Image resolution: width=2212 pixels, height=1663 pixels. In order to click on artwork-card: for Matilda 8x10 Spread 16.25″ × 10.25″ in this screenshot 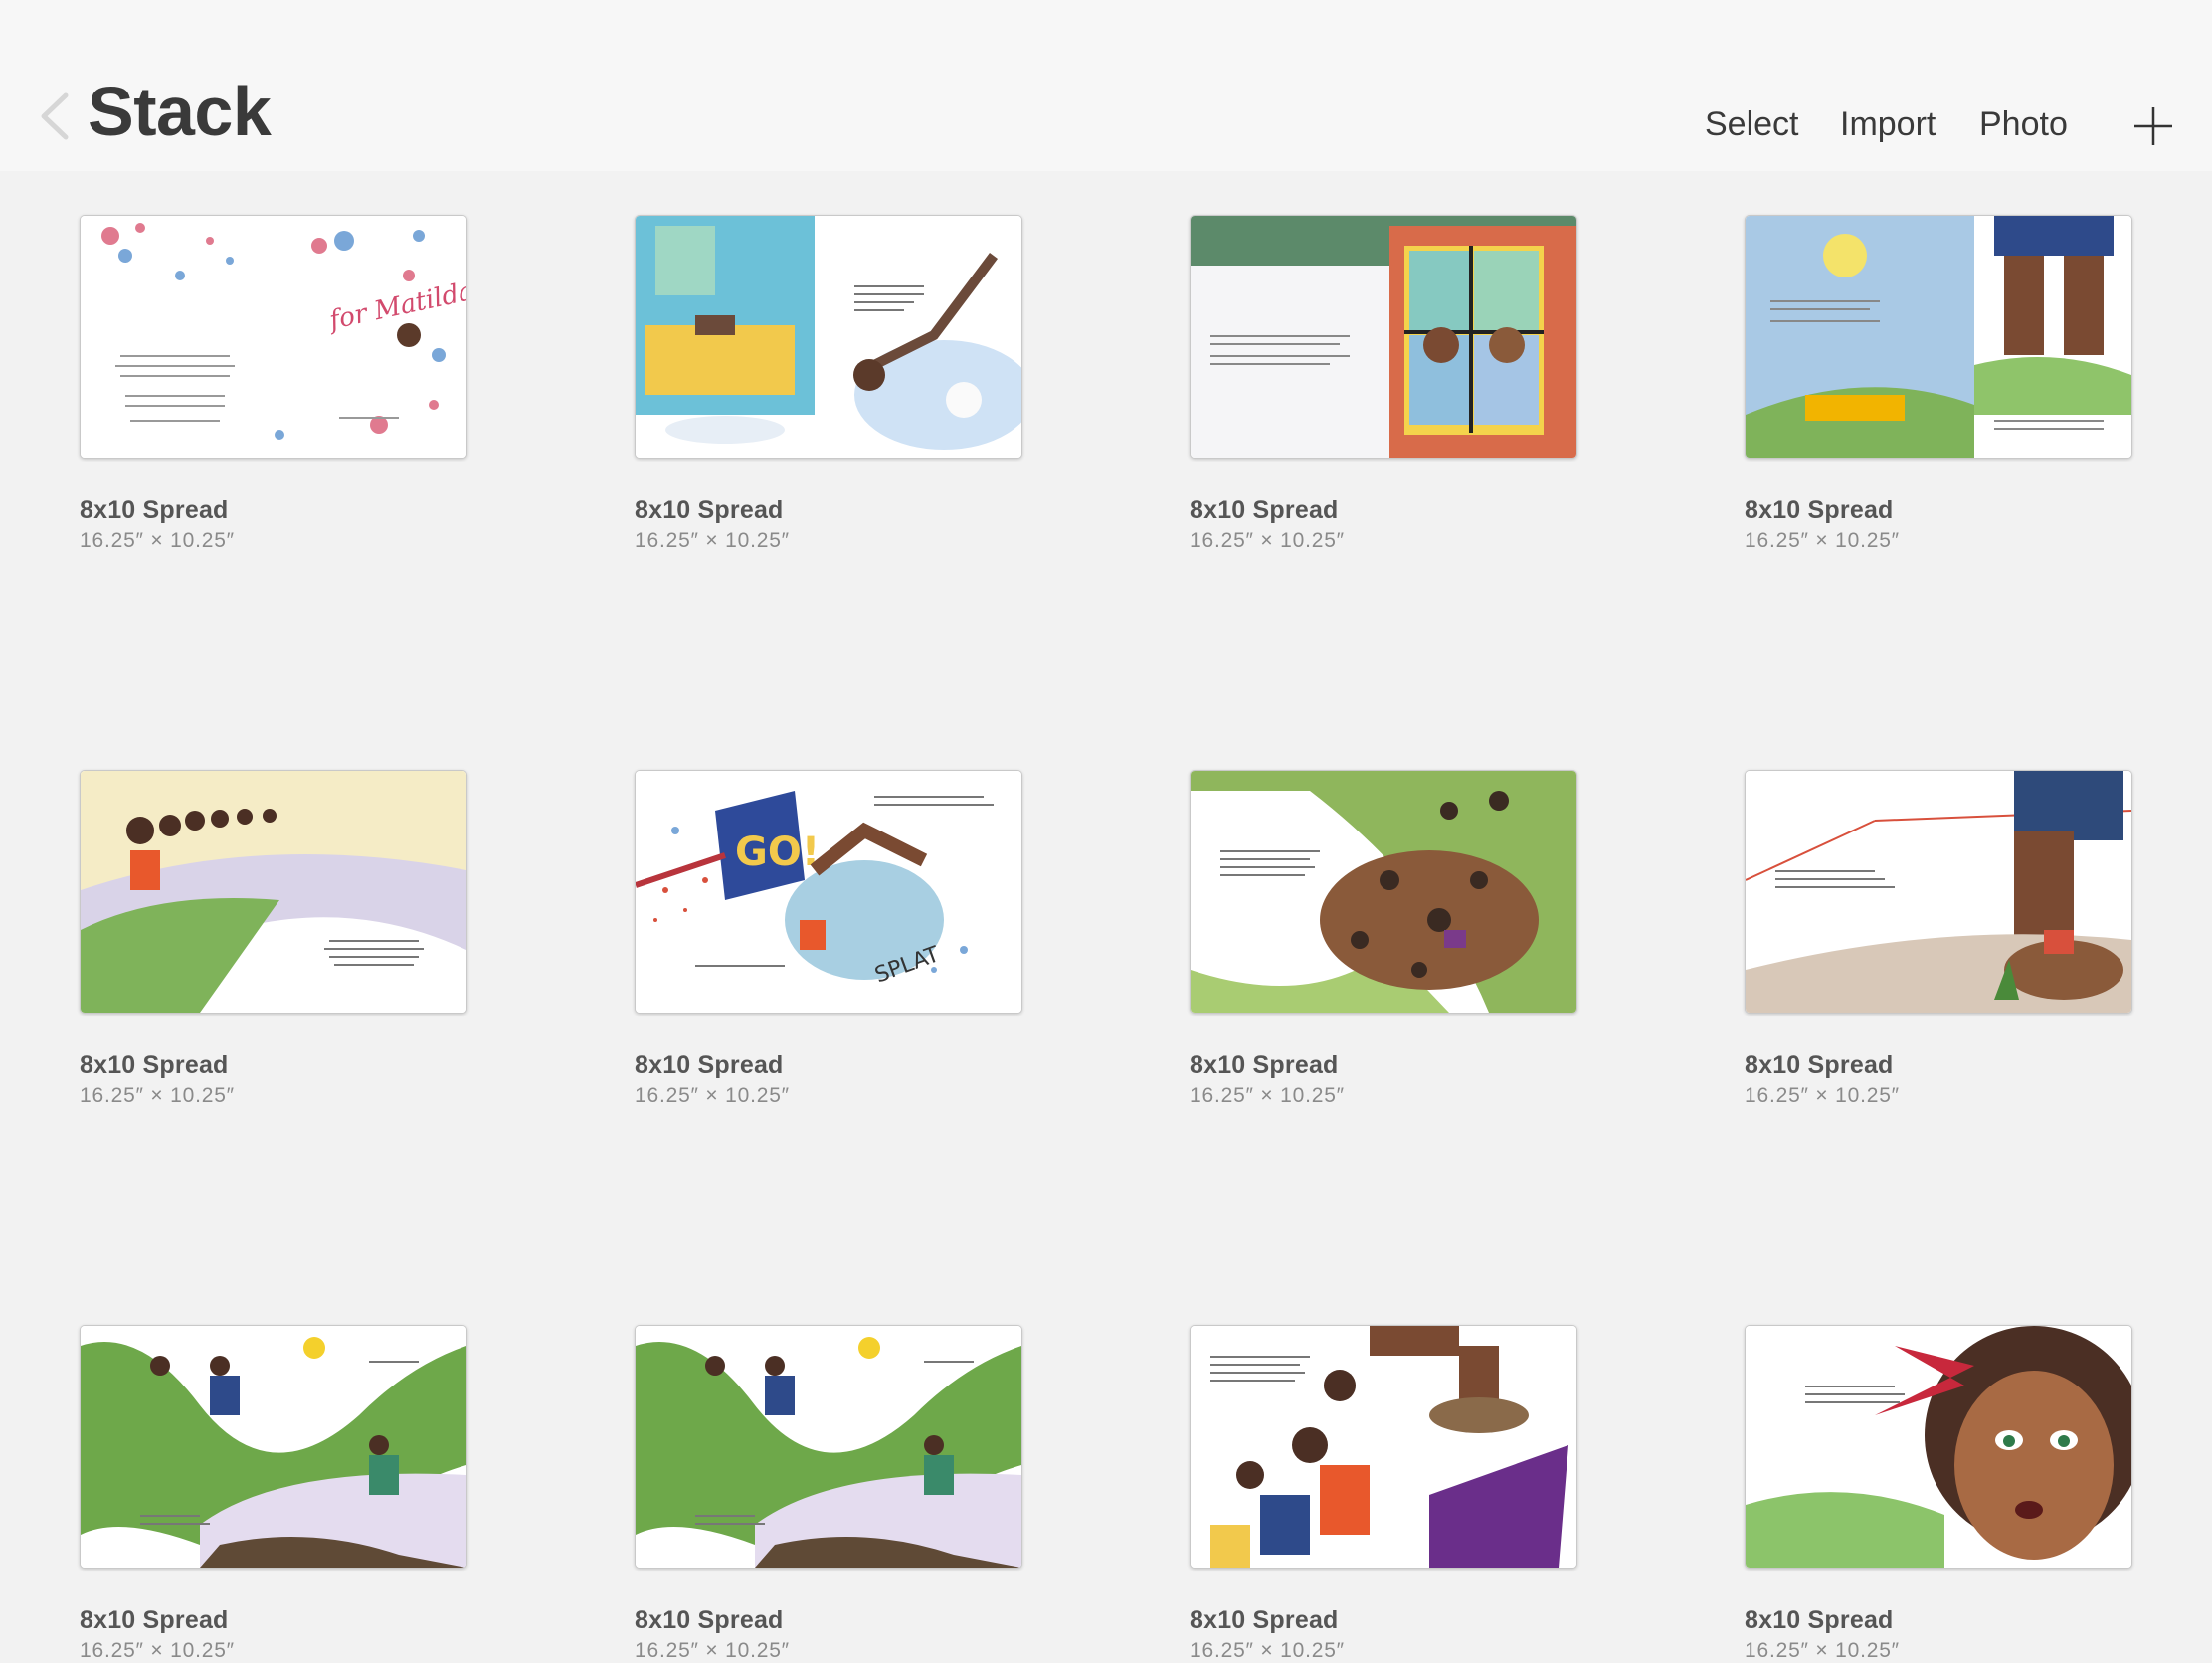, I will do `click(273, 384)`.